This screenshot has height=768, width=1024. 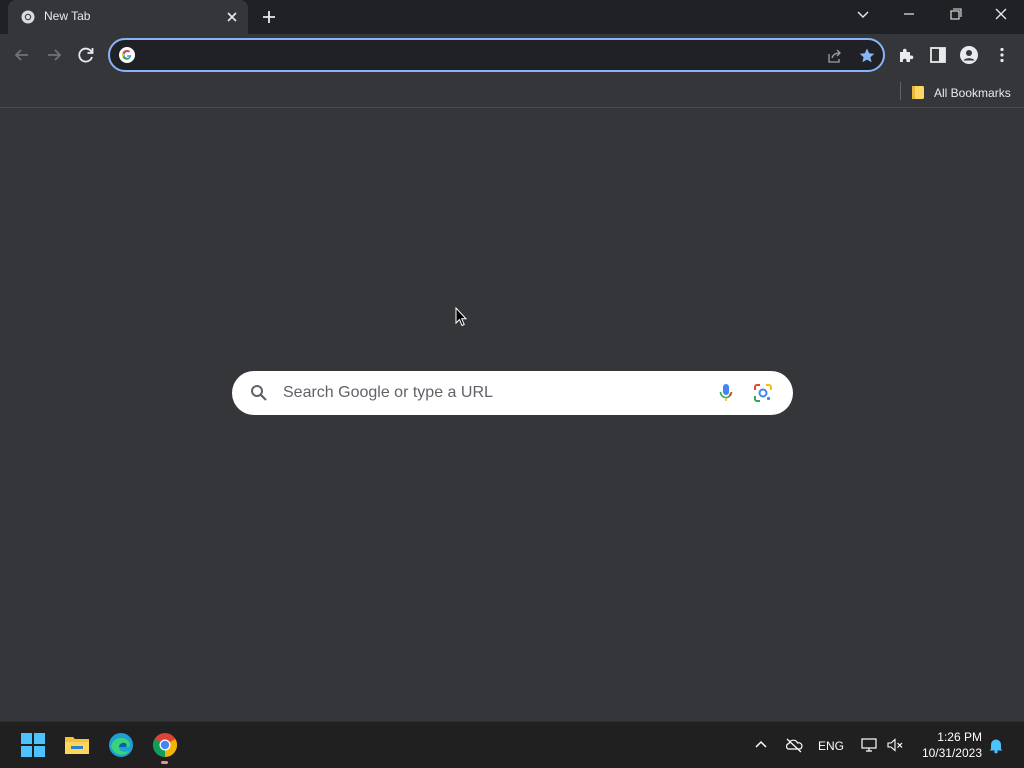 I want to click on google-g-icon, so click(x=127, y=55).